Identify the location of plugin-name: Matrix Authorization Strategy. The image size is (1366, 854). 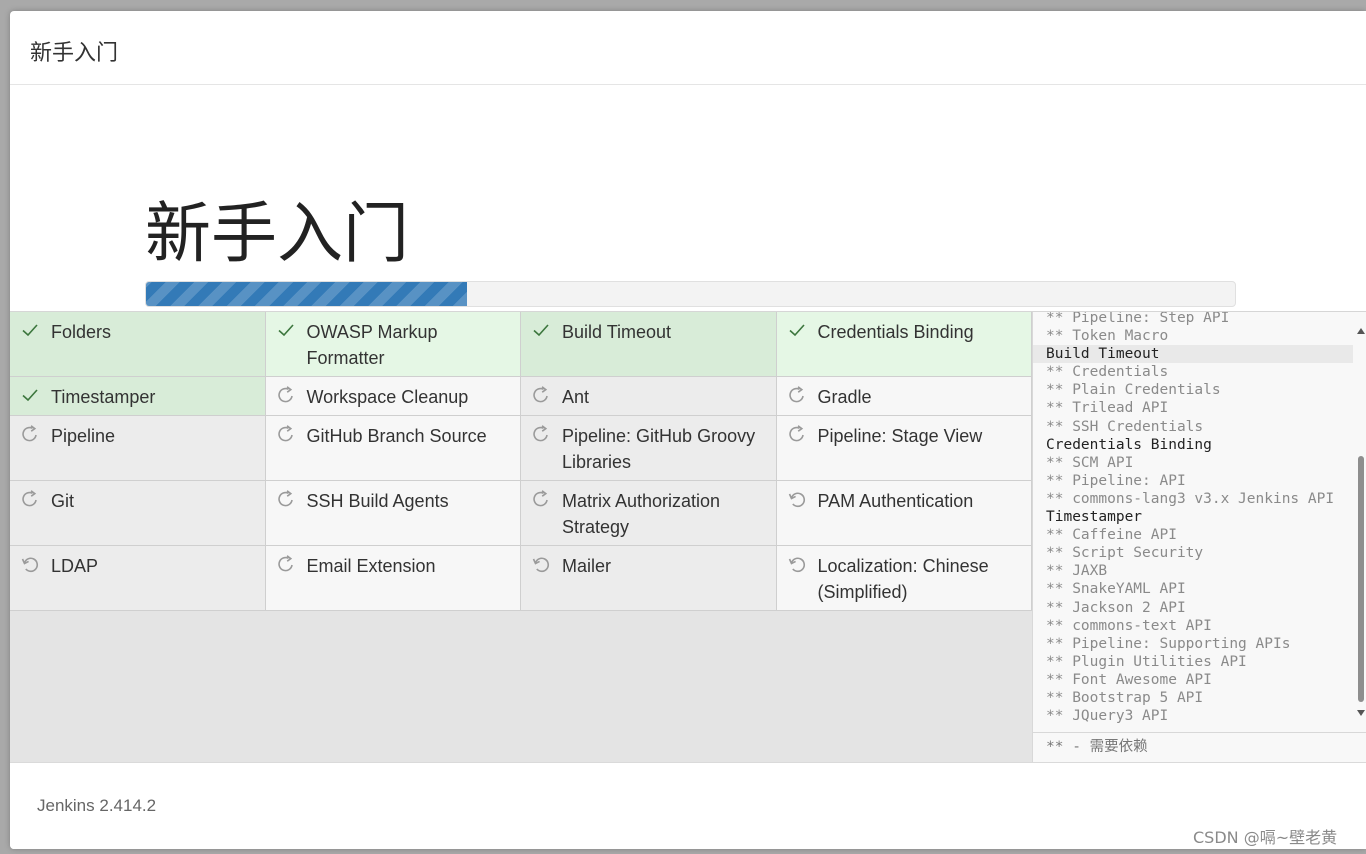
(641, 514).